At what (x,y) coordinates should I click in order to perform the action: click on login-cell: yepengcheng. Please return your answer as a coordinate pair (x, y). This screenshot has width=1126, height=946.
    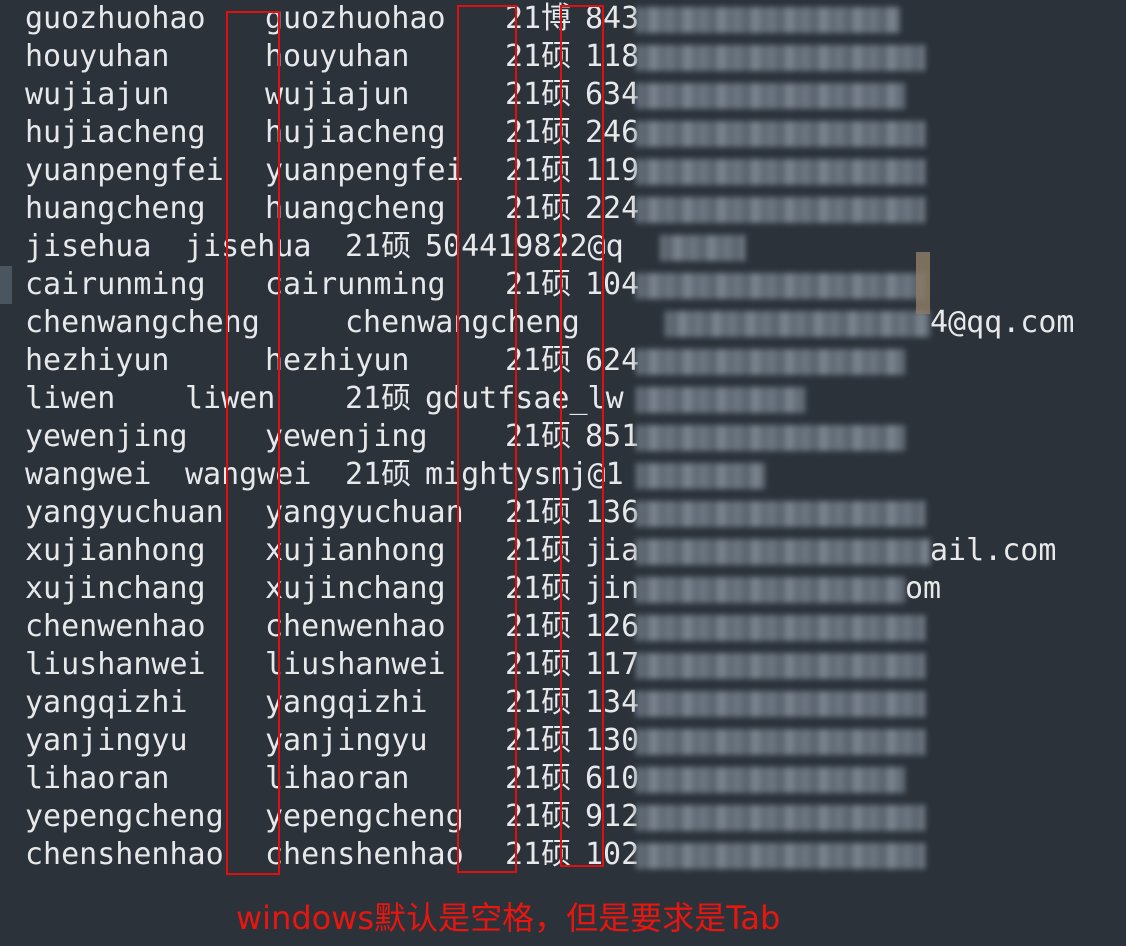
    Looking at the image, I should click on (364, 816).